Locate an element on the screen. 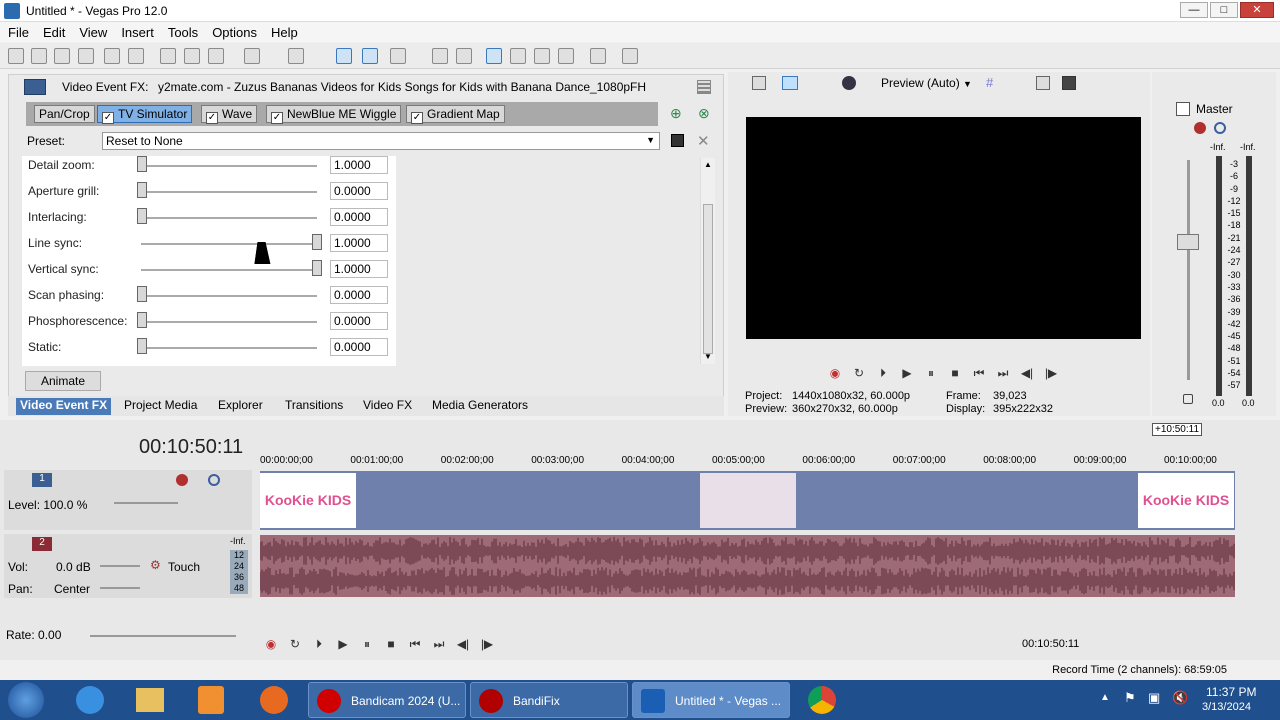 The width and height of the screenshot is (1280, 720). new-icon is located at coordinates (16, 56).